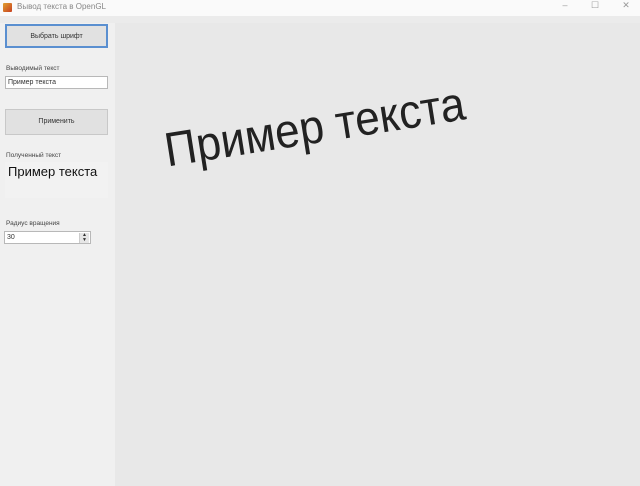 The width and height of the screenshot is (640, 486). I want to click on menu-strip, so click(320, 19).